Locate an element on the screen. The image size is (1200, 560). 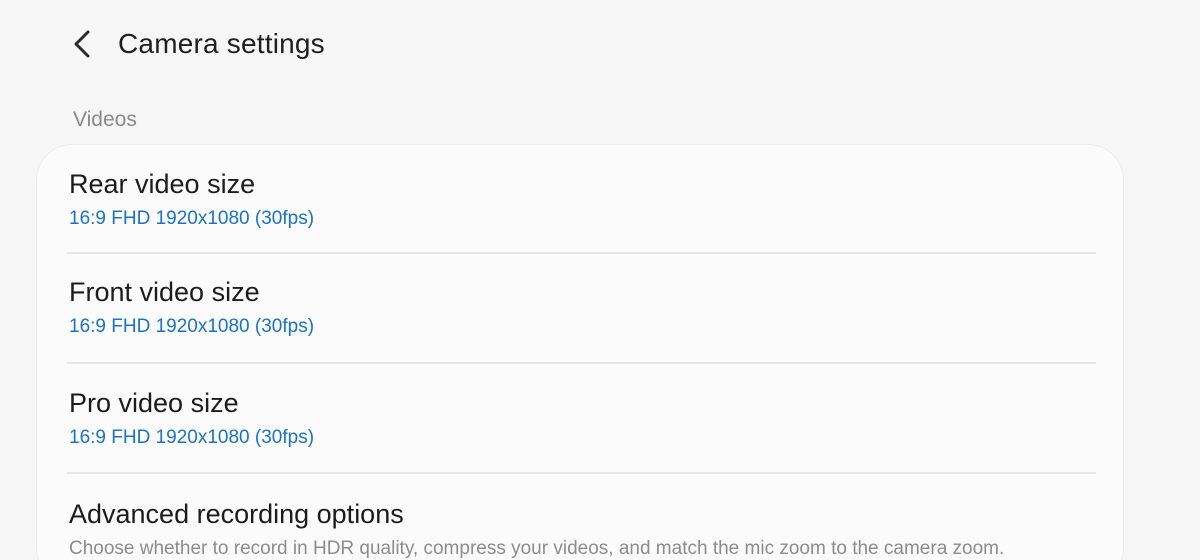
chevron-left-icon is located at coordinates (82, 44).